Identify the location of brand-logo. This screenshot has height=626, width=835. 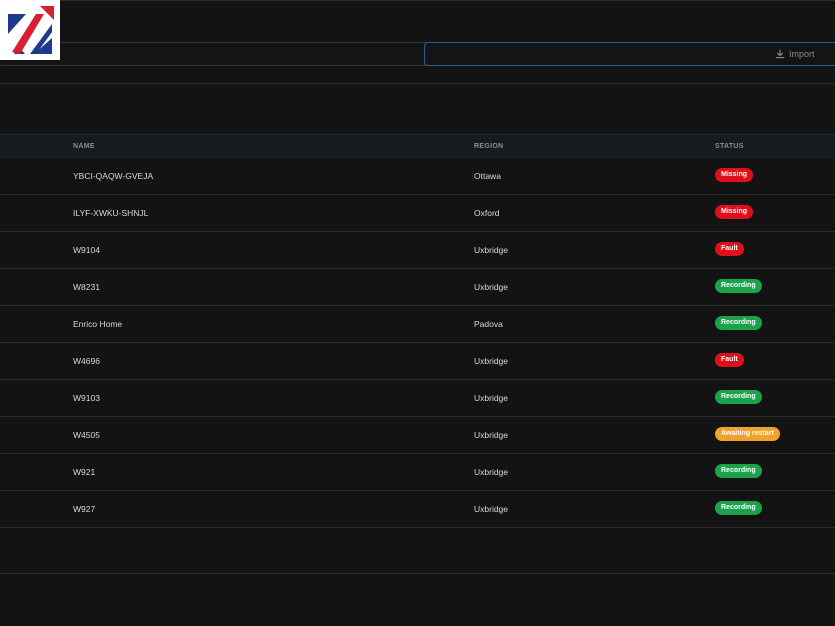
(30, 30).